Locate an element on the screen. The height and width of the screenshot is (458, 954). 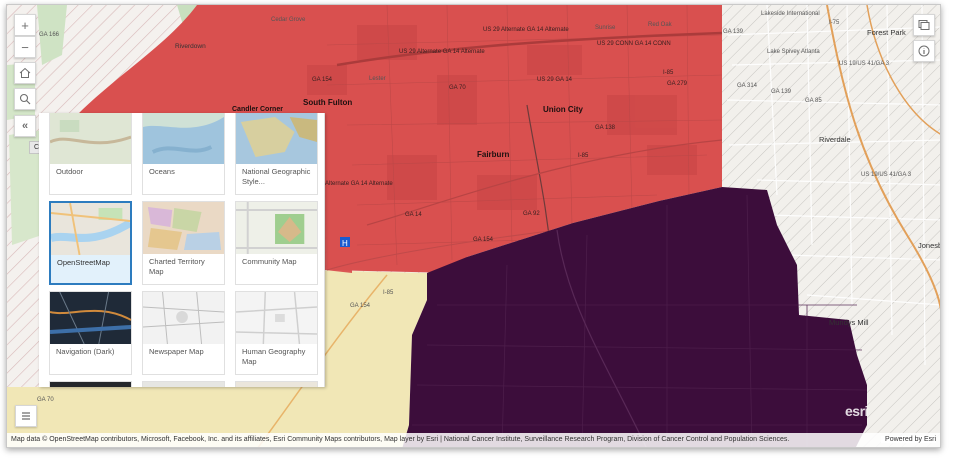
basemap-tile-community: Community Map is located at coordinates (276, 243).